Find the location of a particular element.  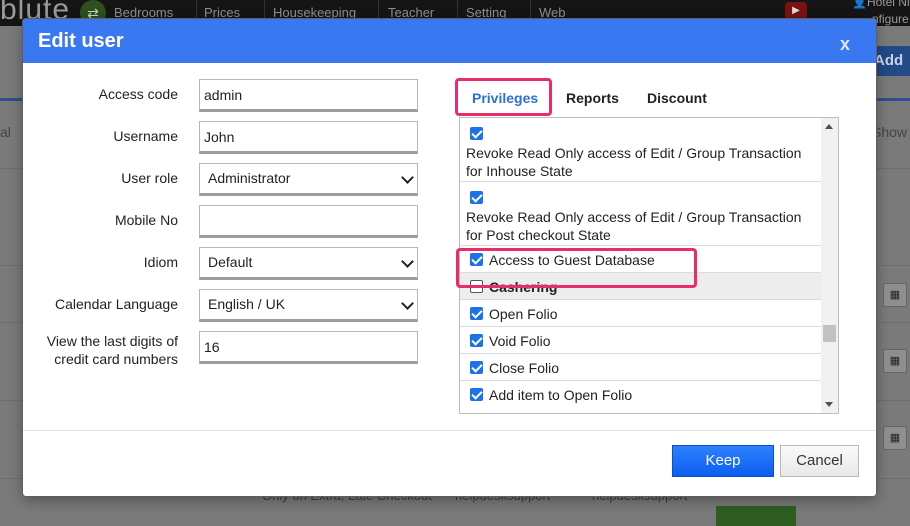

dialog-title: Edit user is located at coordinates (81, 41).